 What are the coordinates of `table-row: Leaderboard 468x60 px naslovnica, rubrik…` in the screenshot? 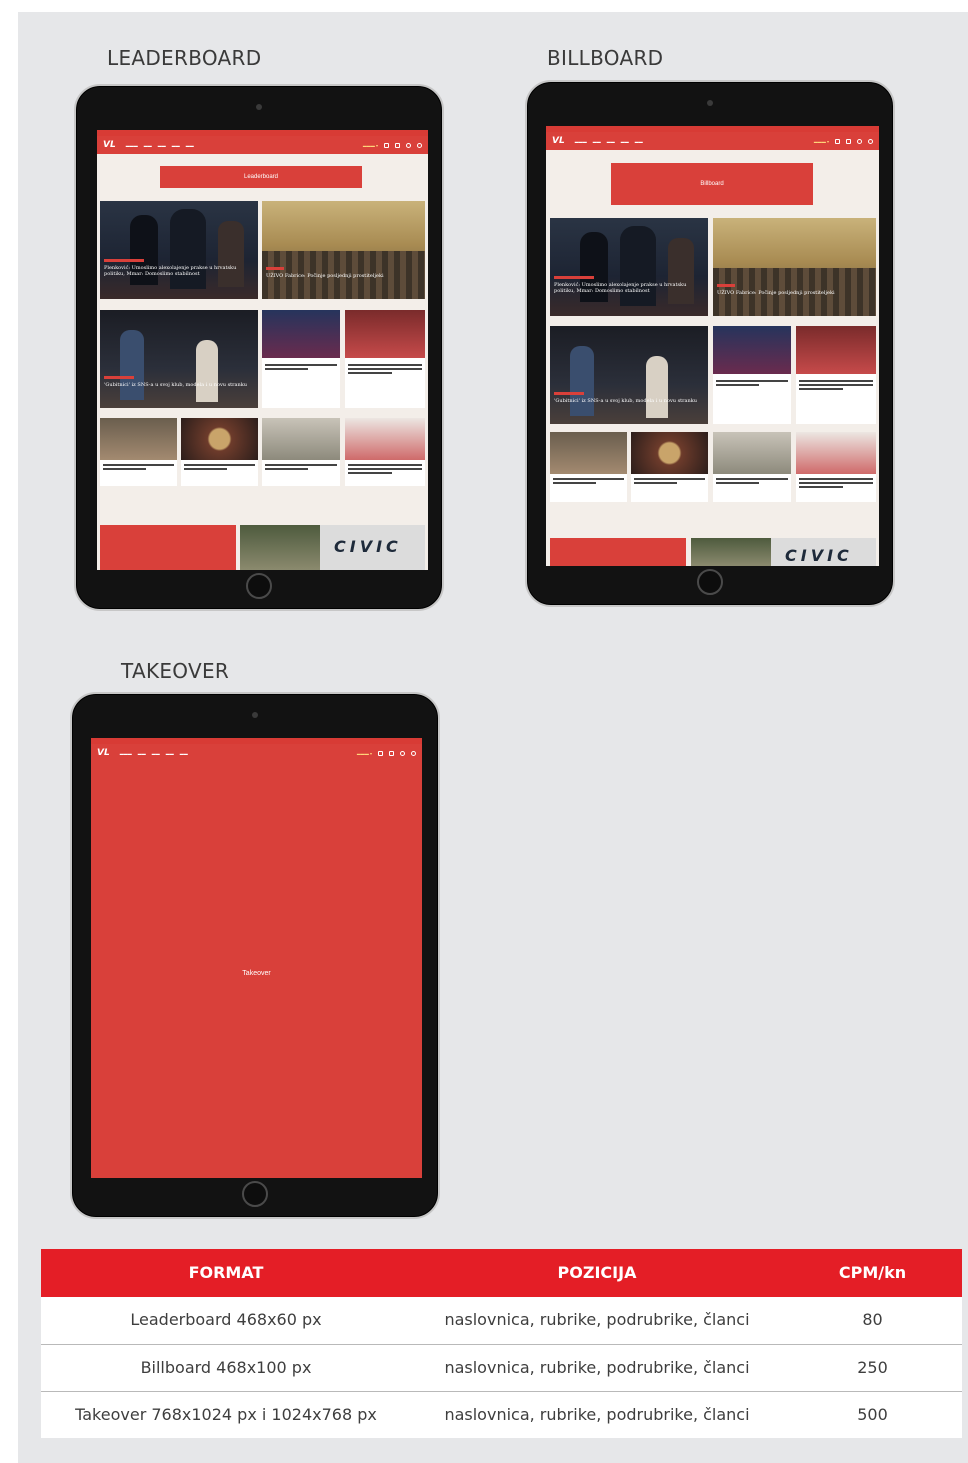 It's located at (501, 1320).